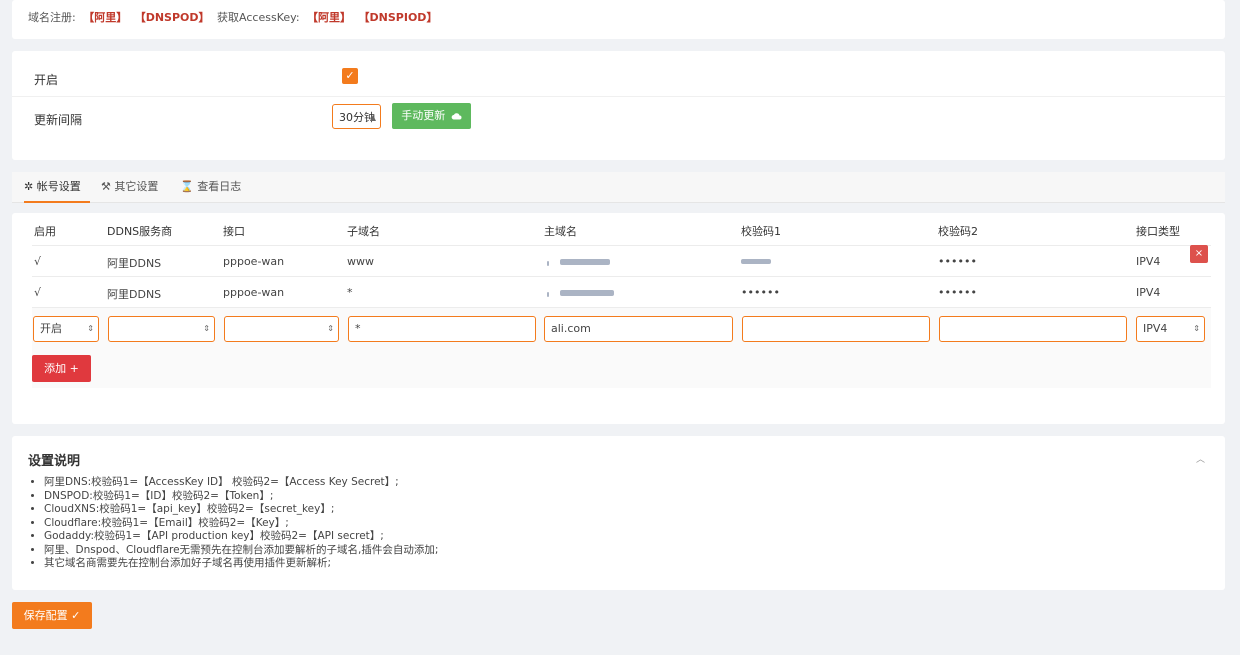 This screenshot has width=1240, height=655. I want to click on tab-label: 帐号设置, so click(58, 186).